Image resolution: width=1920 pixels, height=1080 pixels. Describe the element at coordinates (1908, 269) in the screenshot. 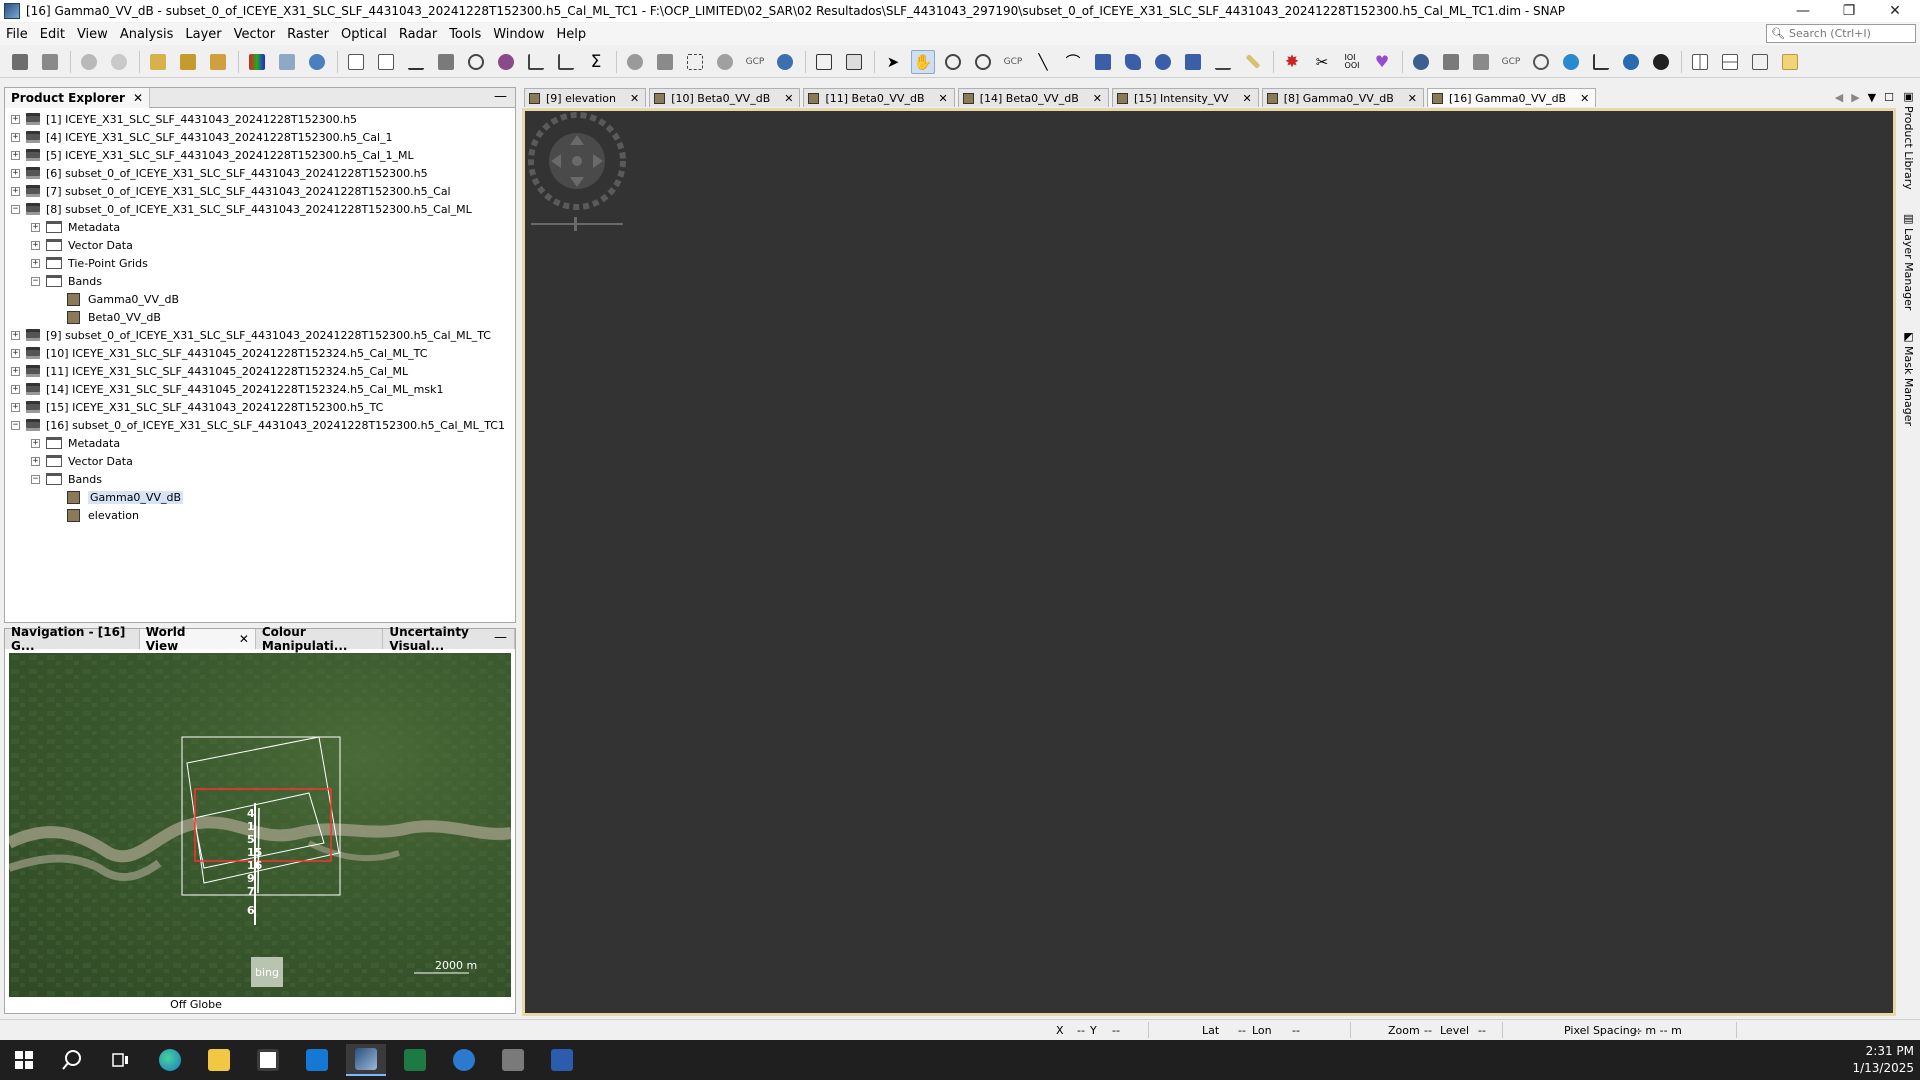

I see `layer-manager-tab: Layer Manager` at that location.